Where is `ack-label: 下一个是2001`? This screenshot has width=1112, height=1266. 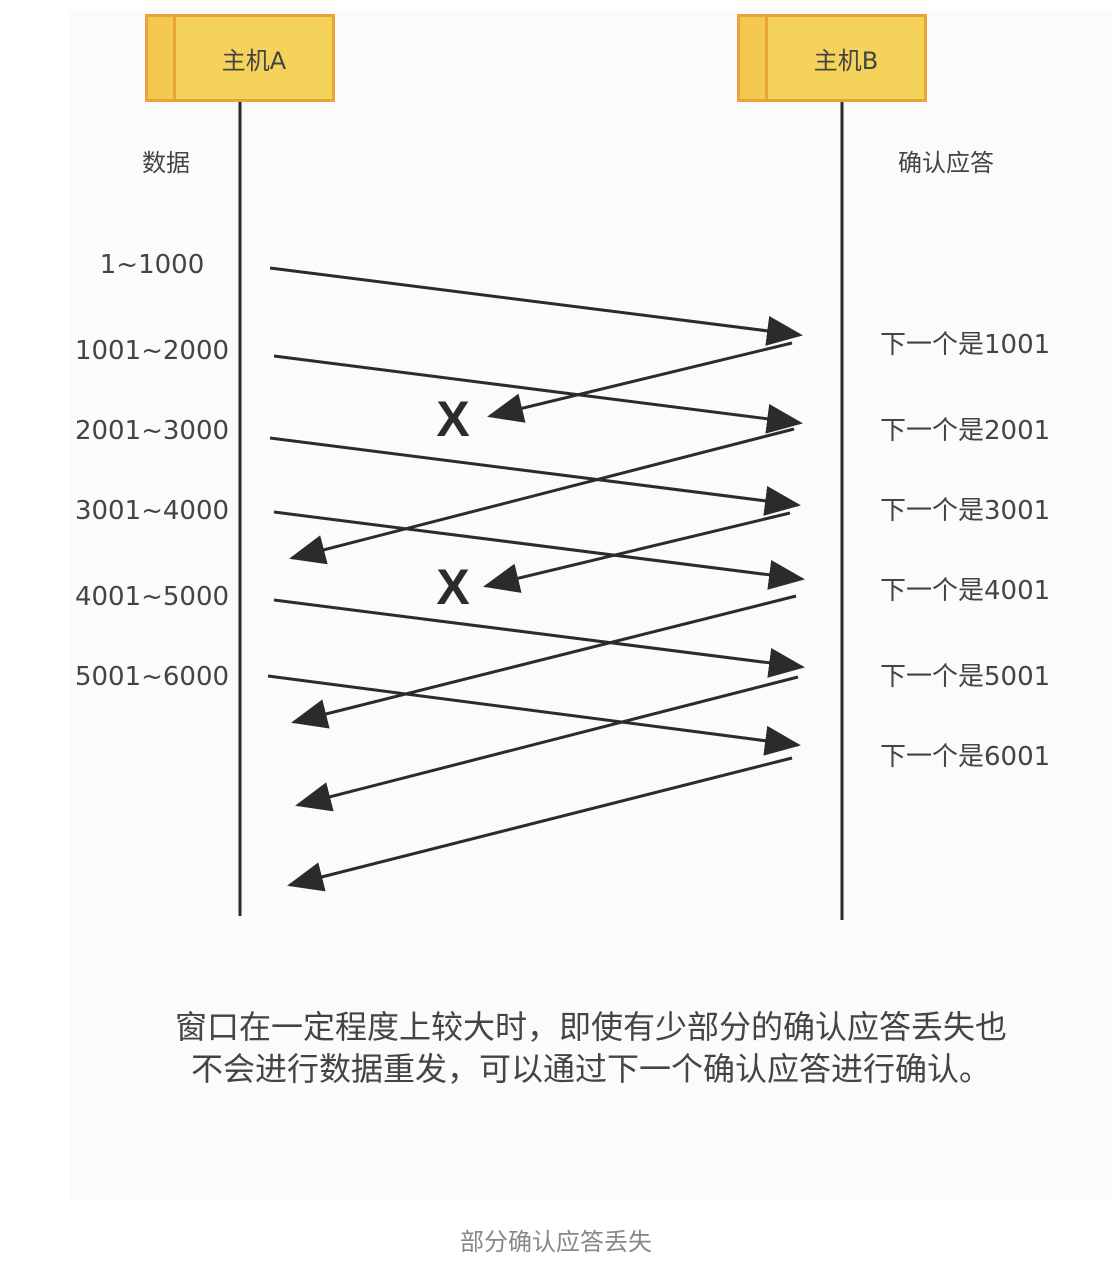 ack-label: 下一个是2001 is located at coordinates (965, 431).